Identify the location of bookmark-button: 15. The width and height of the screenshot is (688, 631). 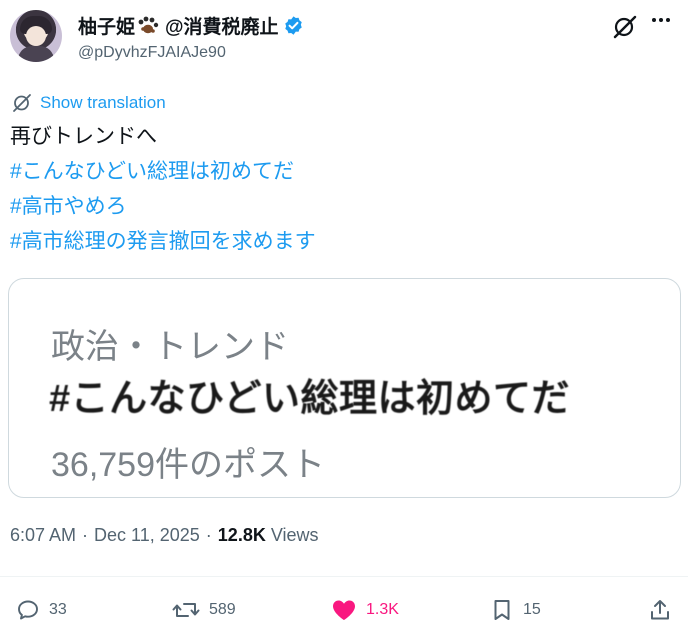
(515, 610).